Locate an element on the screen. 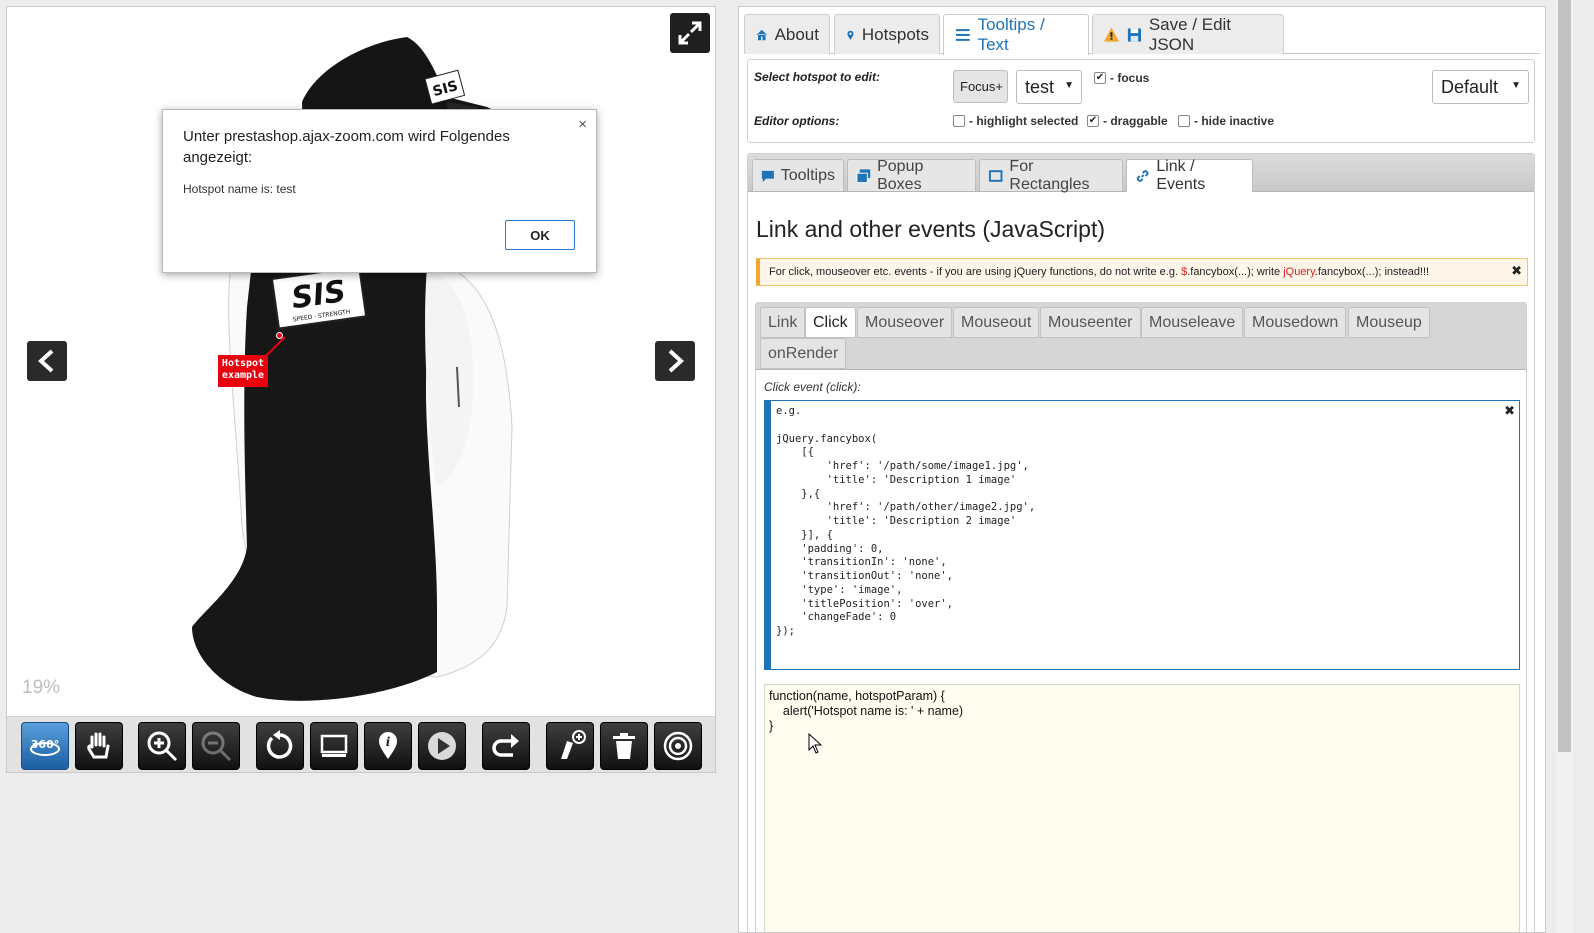  warning-icon is located at coordinates (1111, 34).